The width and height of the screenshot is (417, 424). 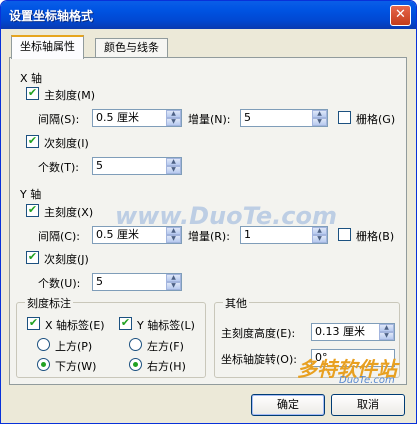 What do you see at coordinates (32, 141) in the screenshot?
I see `x-minor-tick-checkbox: ✔` at bounding box center [32, 141].